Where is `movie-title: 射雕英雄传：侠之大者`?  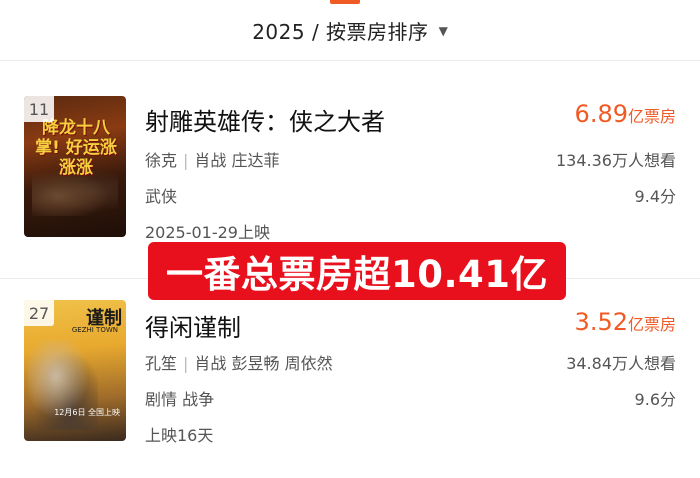
movie-title: 射雕英雄传：侠之大者 is located at coordinates (265, 119).